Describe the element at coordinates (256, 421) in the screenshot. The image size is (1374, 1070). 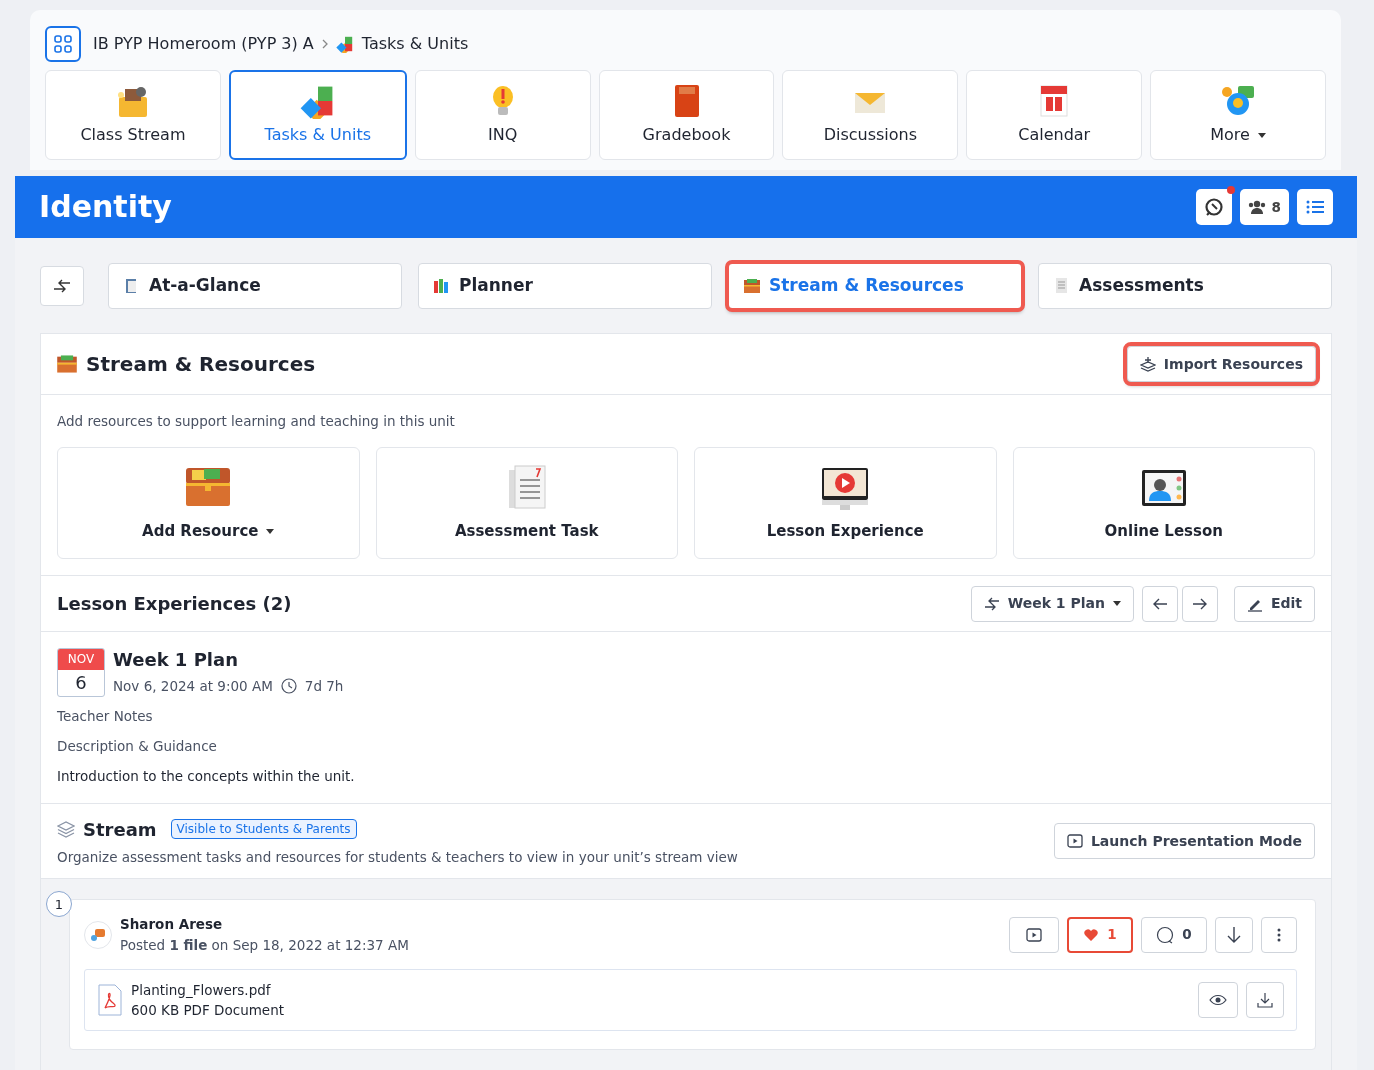
I see `intro-text: Add resources to support learning and teaching in this unit` at that location.